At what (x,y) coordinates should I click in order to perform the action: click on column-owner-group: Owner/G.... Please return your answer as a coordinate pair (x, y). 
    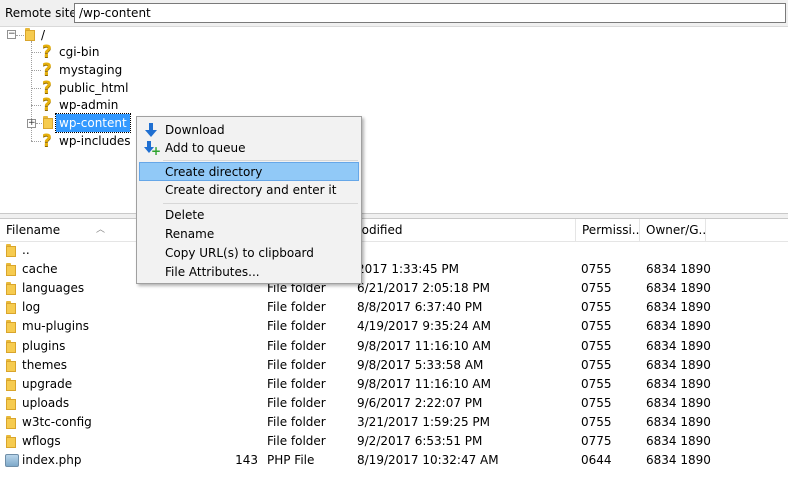
    Looking at the image, I should click on (673, 230).